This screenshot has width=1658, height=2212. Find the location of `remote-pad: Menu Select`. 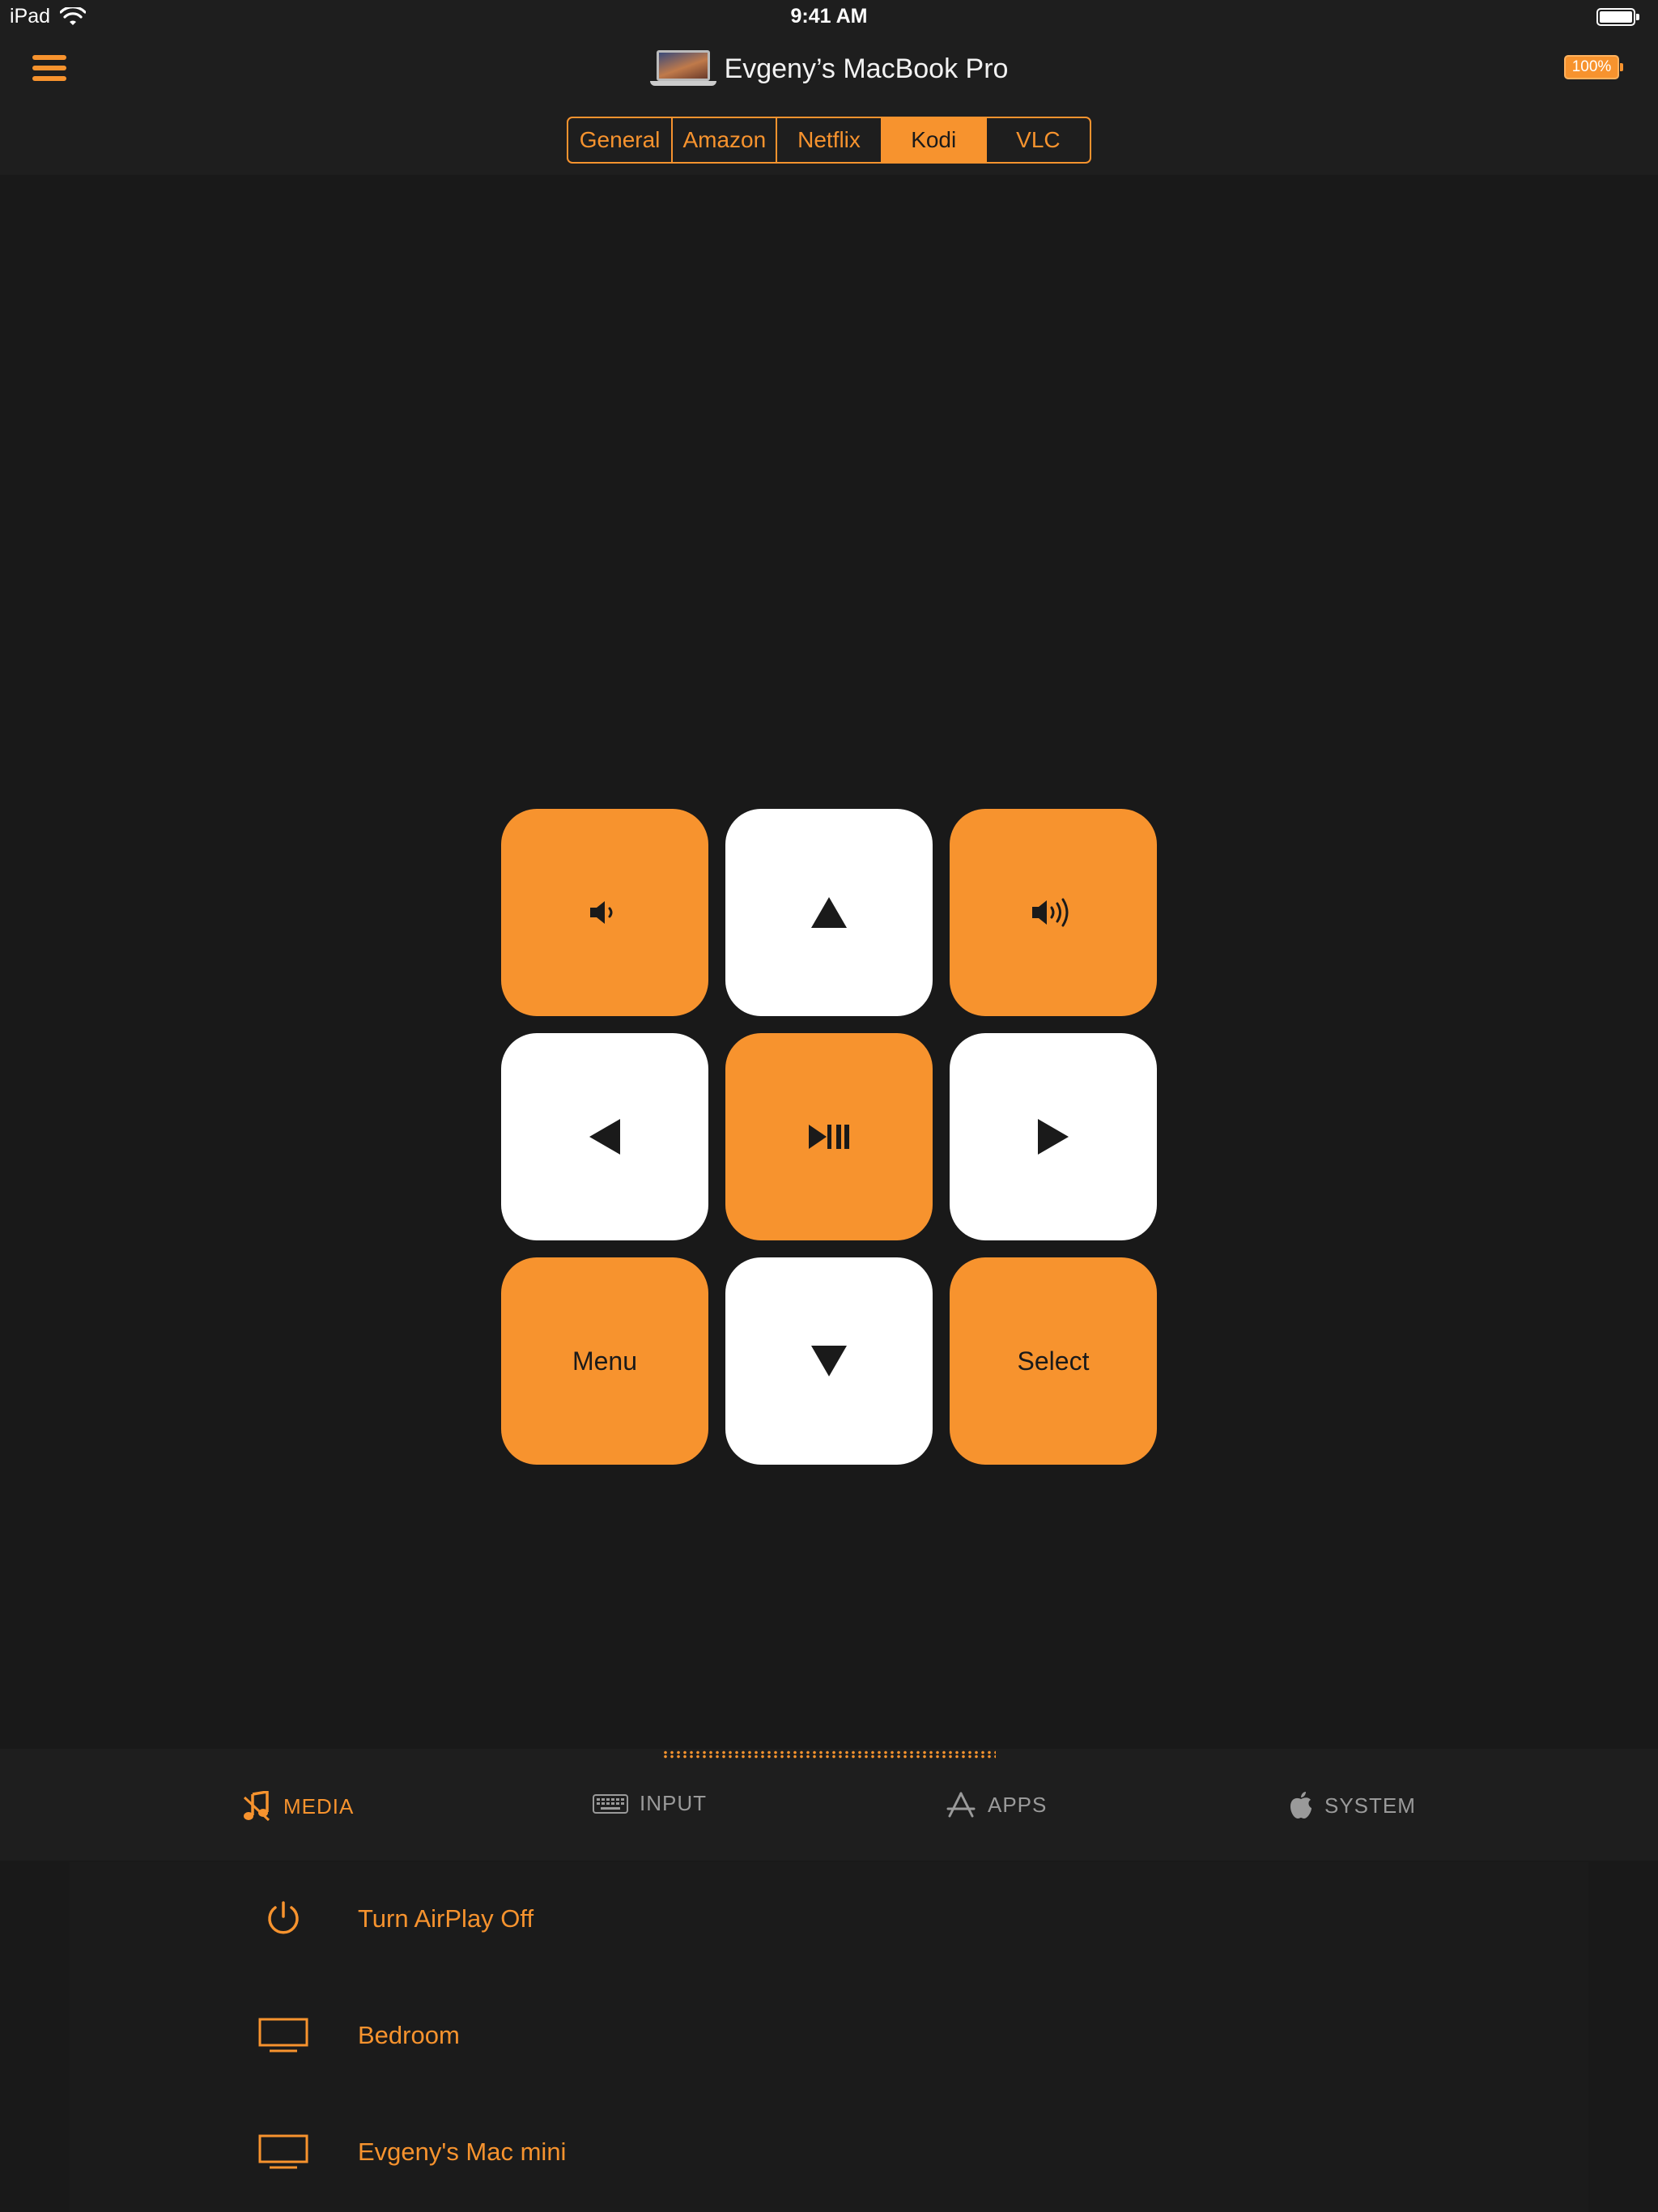

remote-pad: Menu Select is located at coordinates (829, 1137).